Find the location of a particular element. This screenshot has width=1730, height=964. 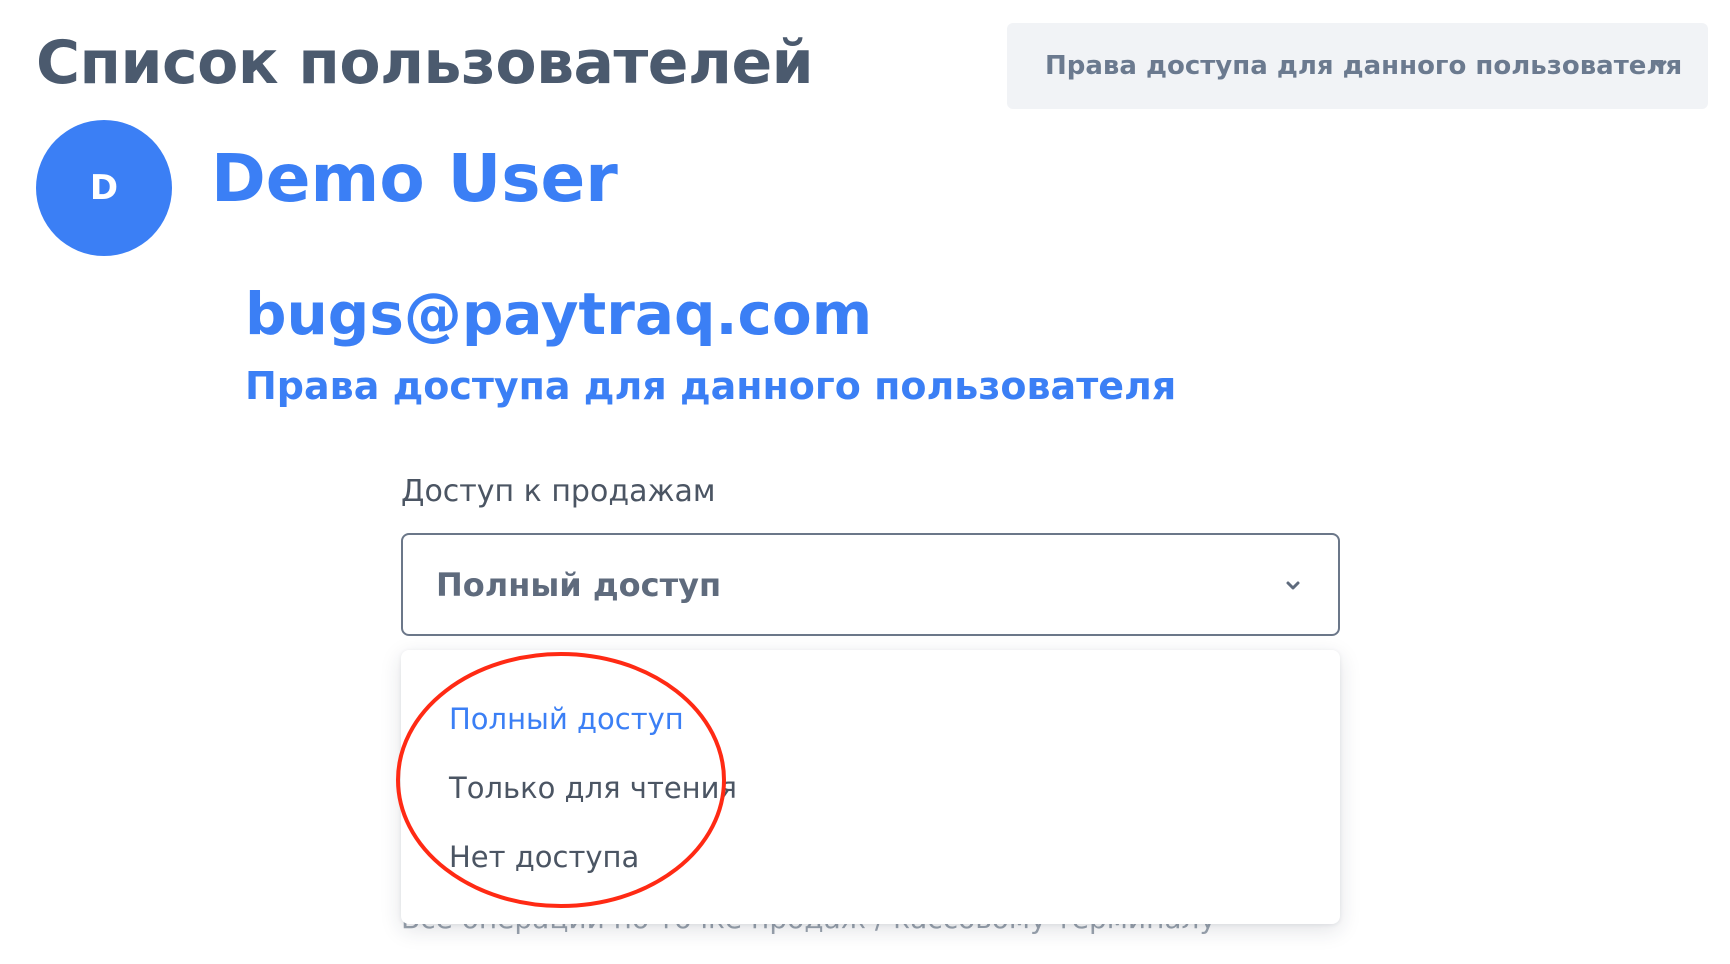

permissions-dropdown-label: Права доступа для данного пользователя is located at coordinates (1364, 66).